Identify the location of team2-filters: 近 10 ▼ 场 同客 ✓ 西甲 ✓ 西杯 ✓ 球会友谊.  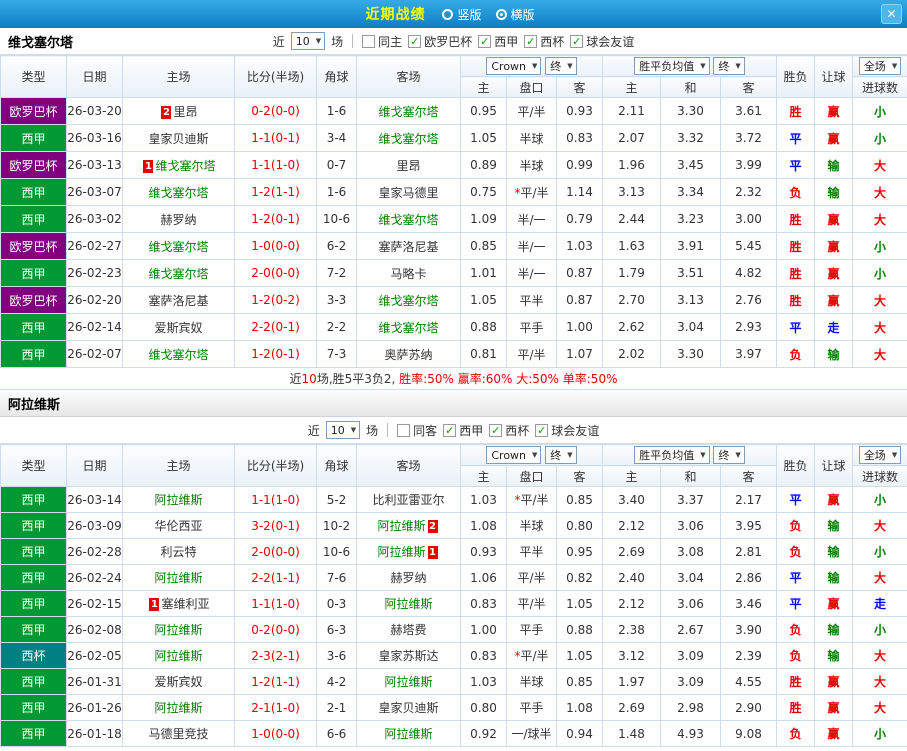
(453, 430).